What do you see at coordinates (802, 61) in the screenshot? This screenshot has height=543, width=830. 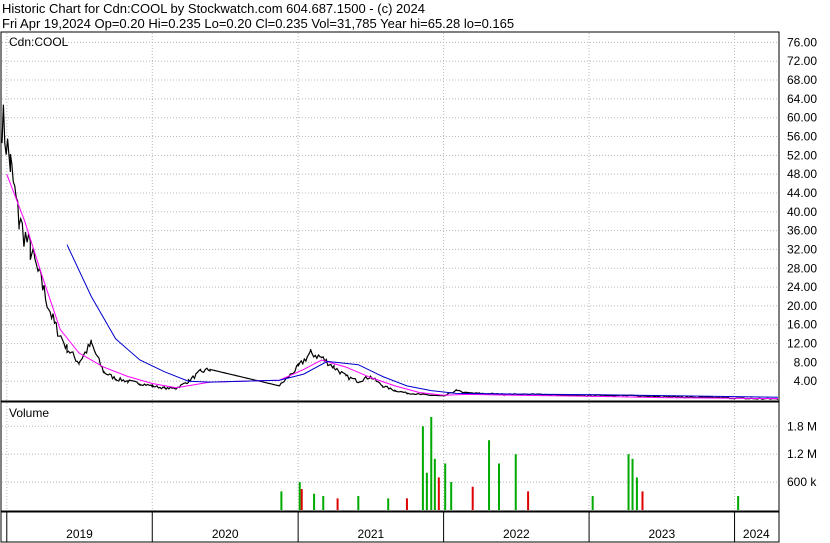 I see `price-tick-label: 72.00` at bounding box center [802, 61].